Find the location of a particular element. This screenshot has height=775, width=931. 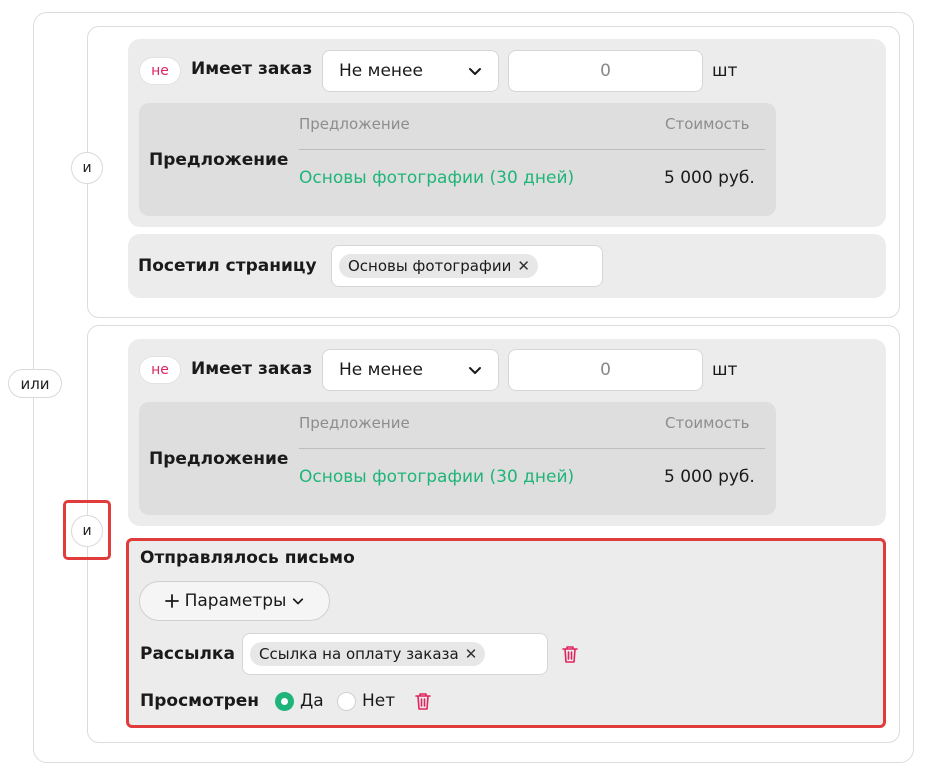

letter-sent-title: Отправлялось письмо is located at coordinates (247, 558).